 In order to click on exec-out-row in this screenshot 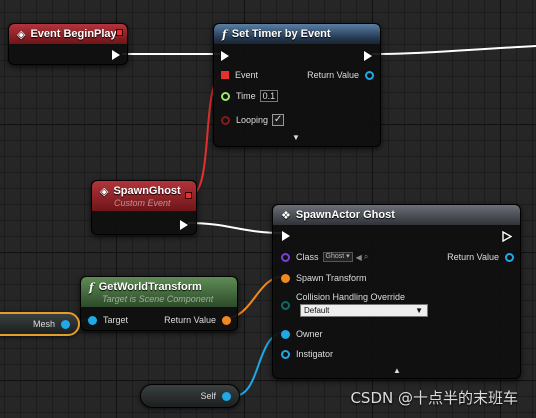, I will do `click(116, 55)`.